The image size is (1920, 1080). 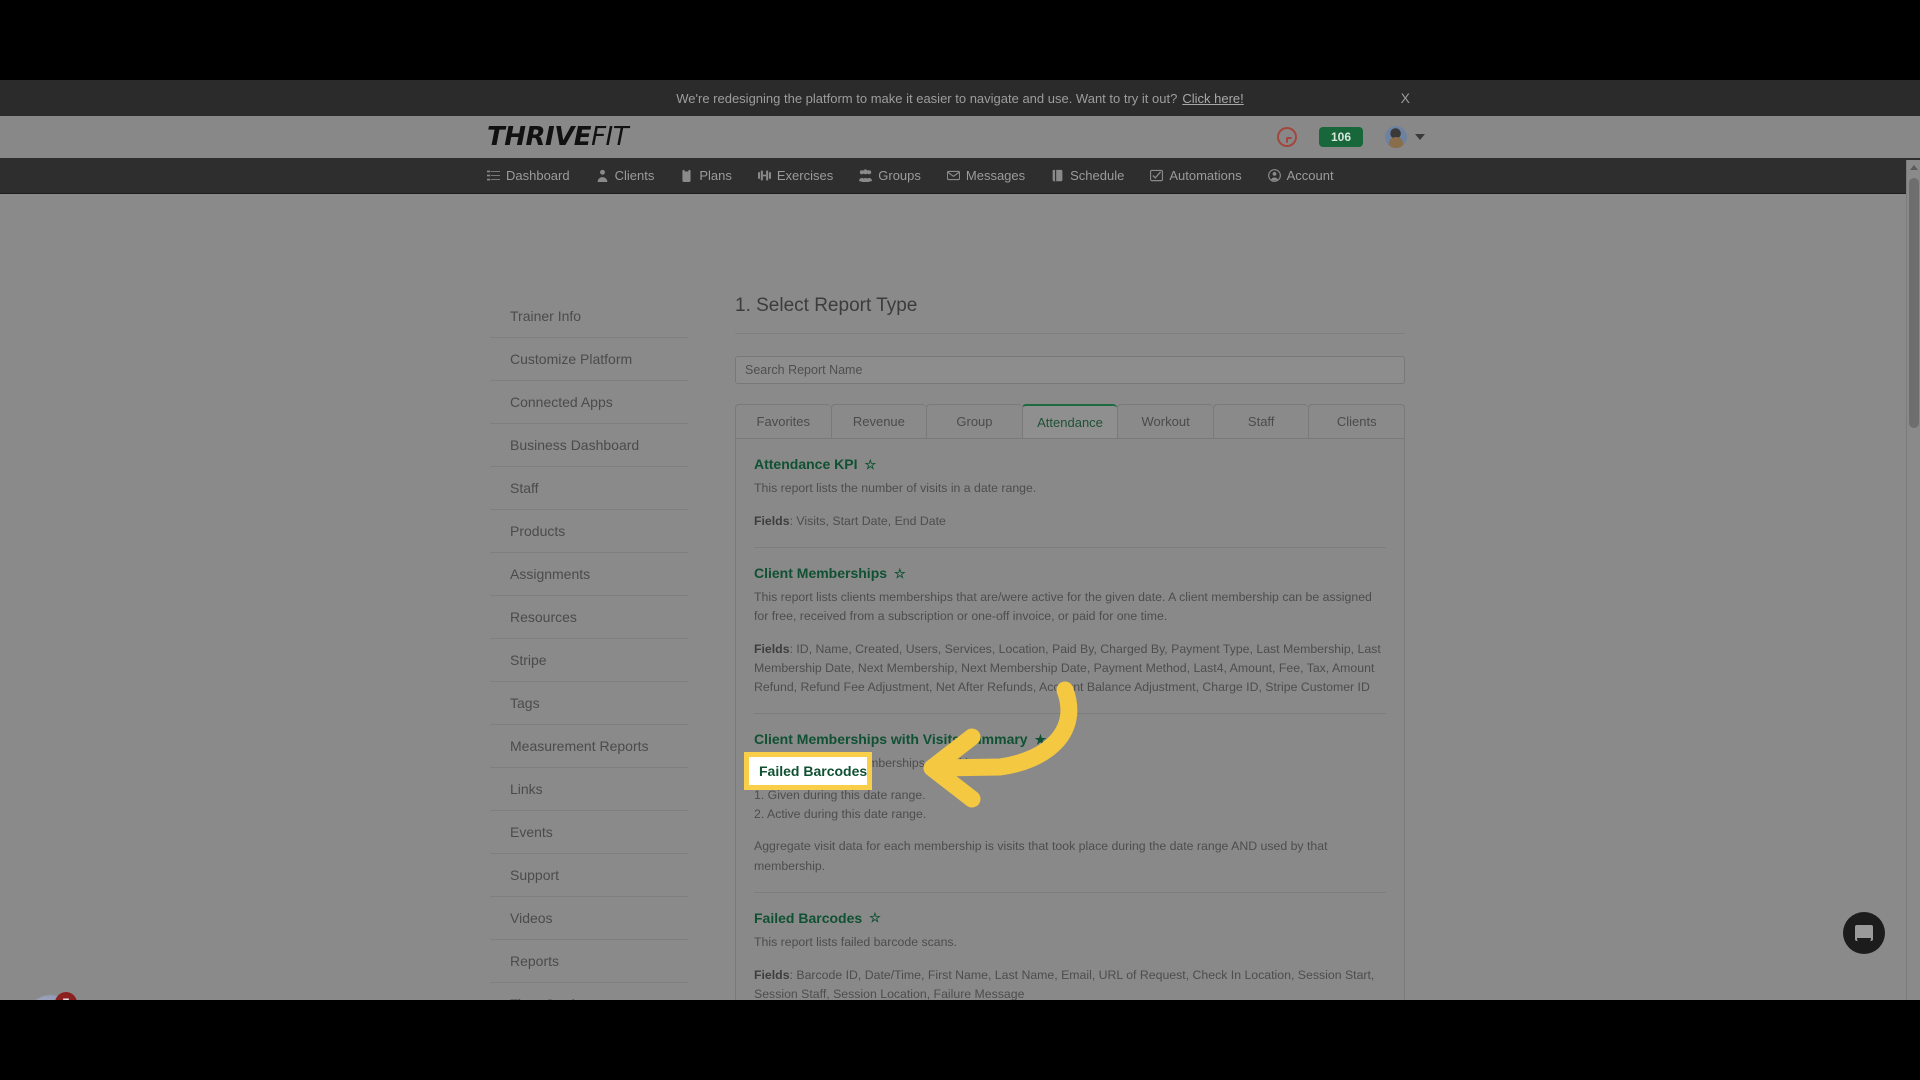 What do you see at coordinates (808, 918) in the screenshot?
I see `report-name: Failed Barcodes` at bounding box center [808, 918].